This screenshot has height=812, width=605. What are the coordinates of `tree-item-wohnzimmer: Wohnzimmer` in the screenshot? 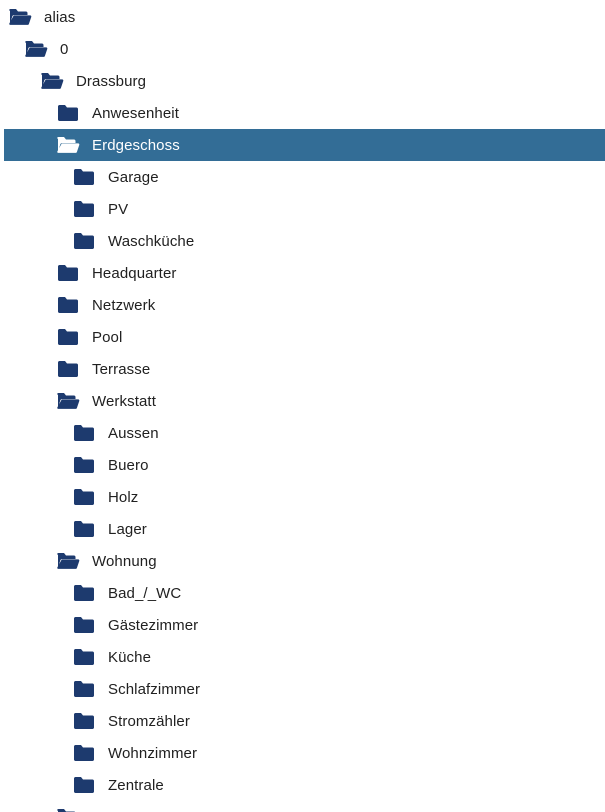 It's located at (304, 753).